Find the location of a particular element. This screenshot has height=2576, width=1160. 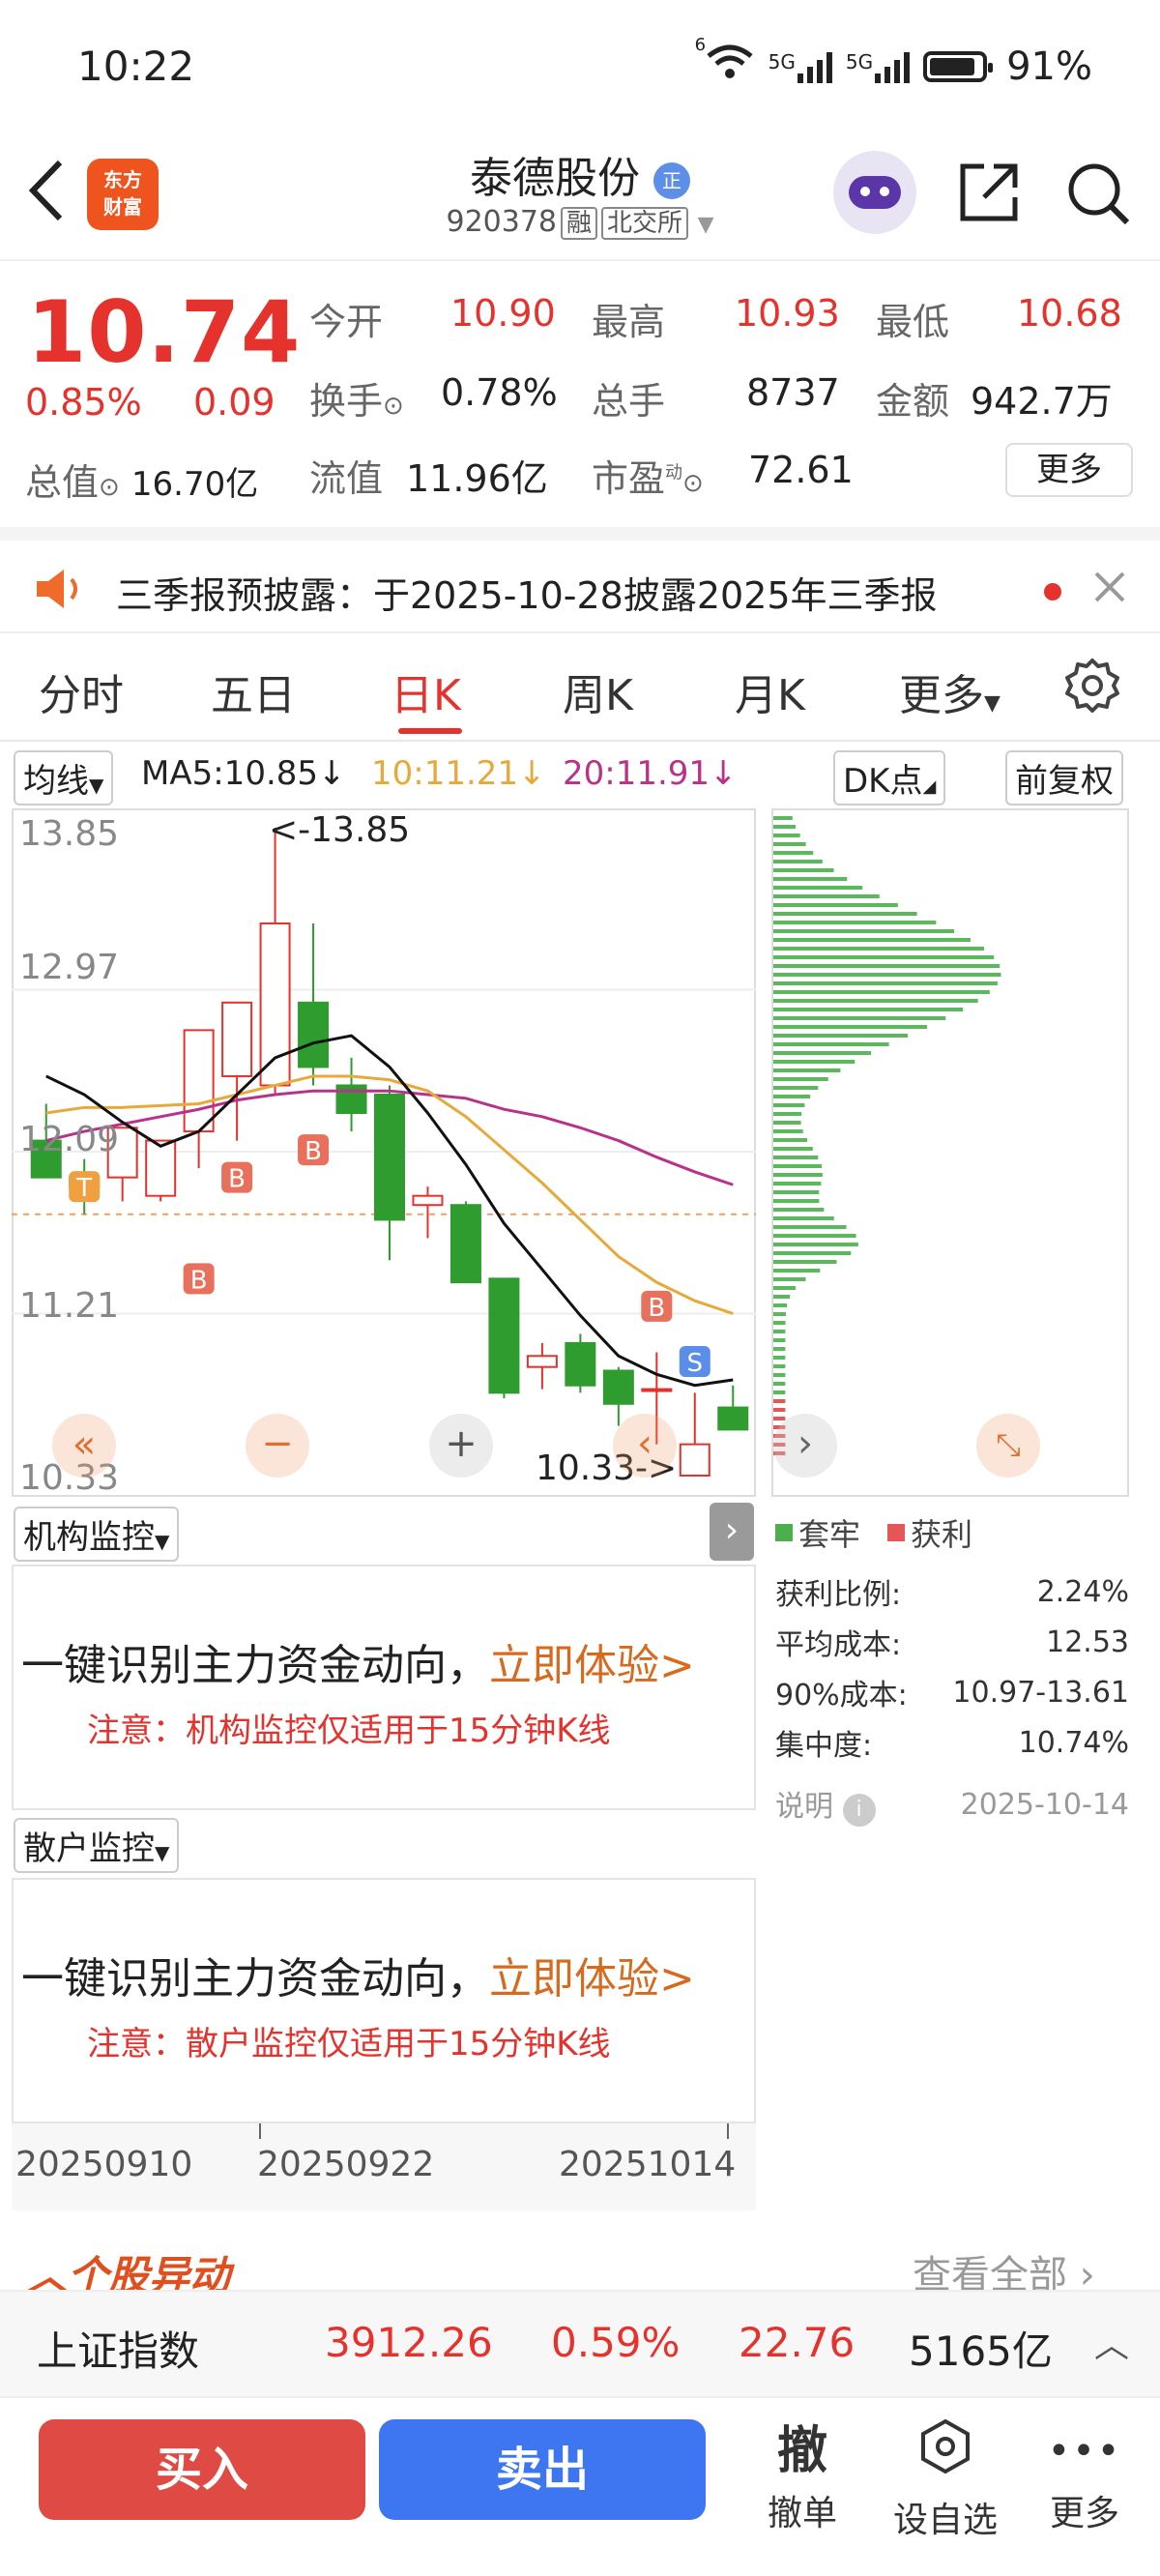

zoom-out-icon: − is located at coordinates (277, 1446).